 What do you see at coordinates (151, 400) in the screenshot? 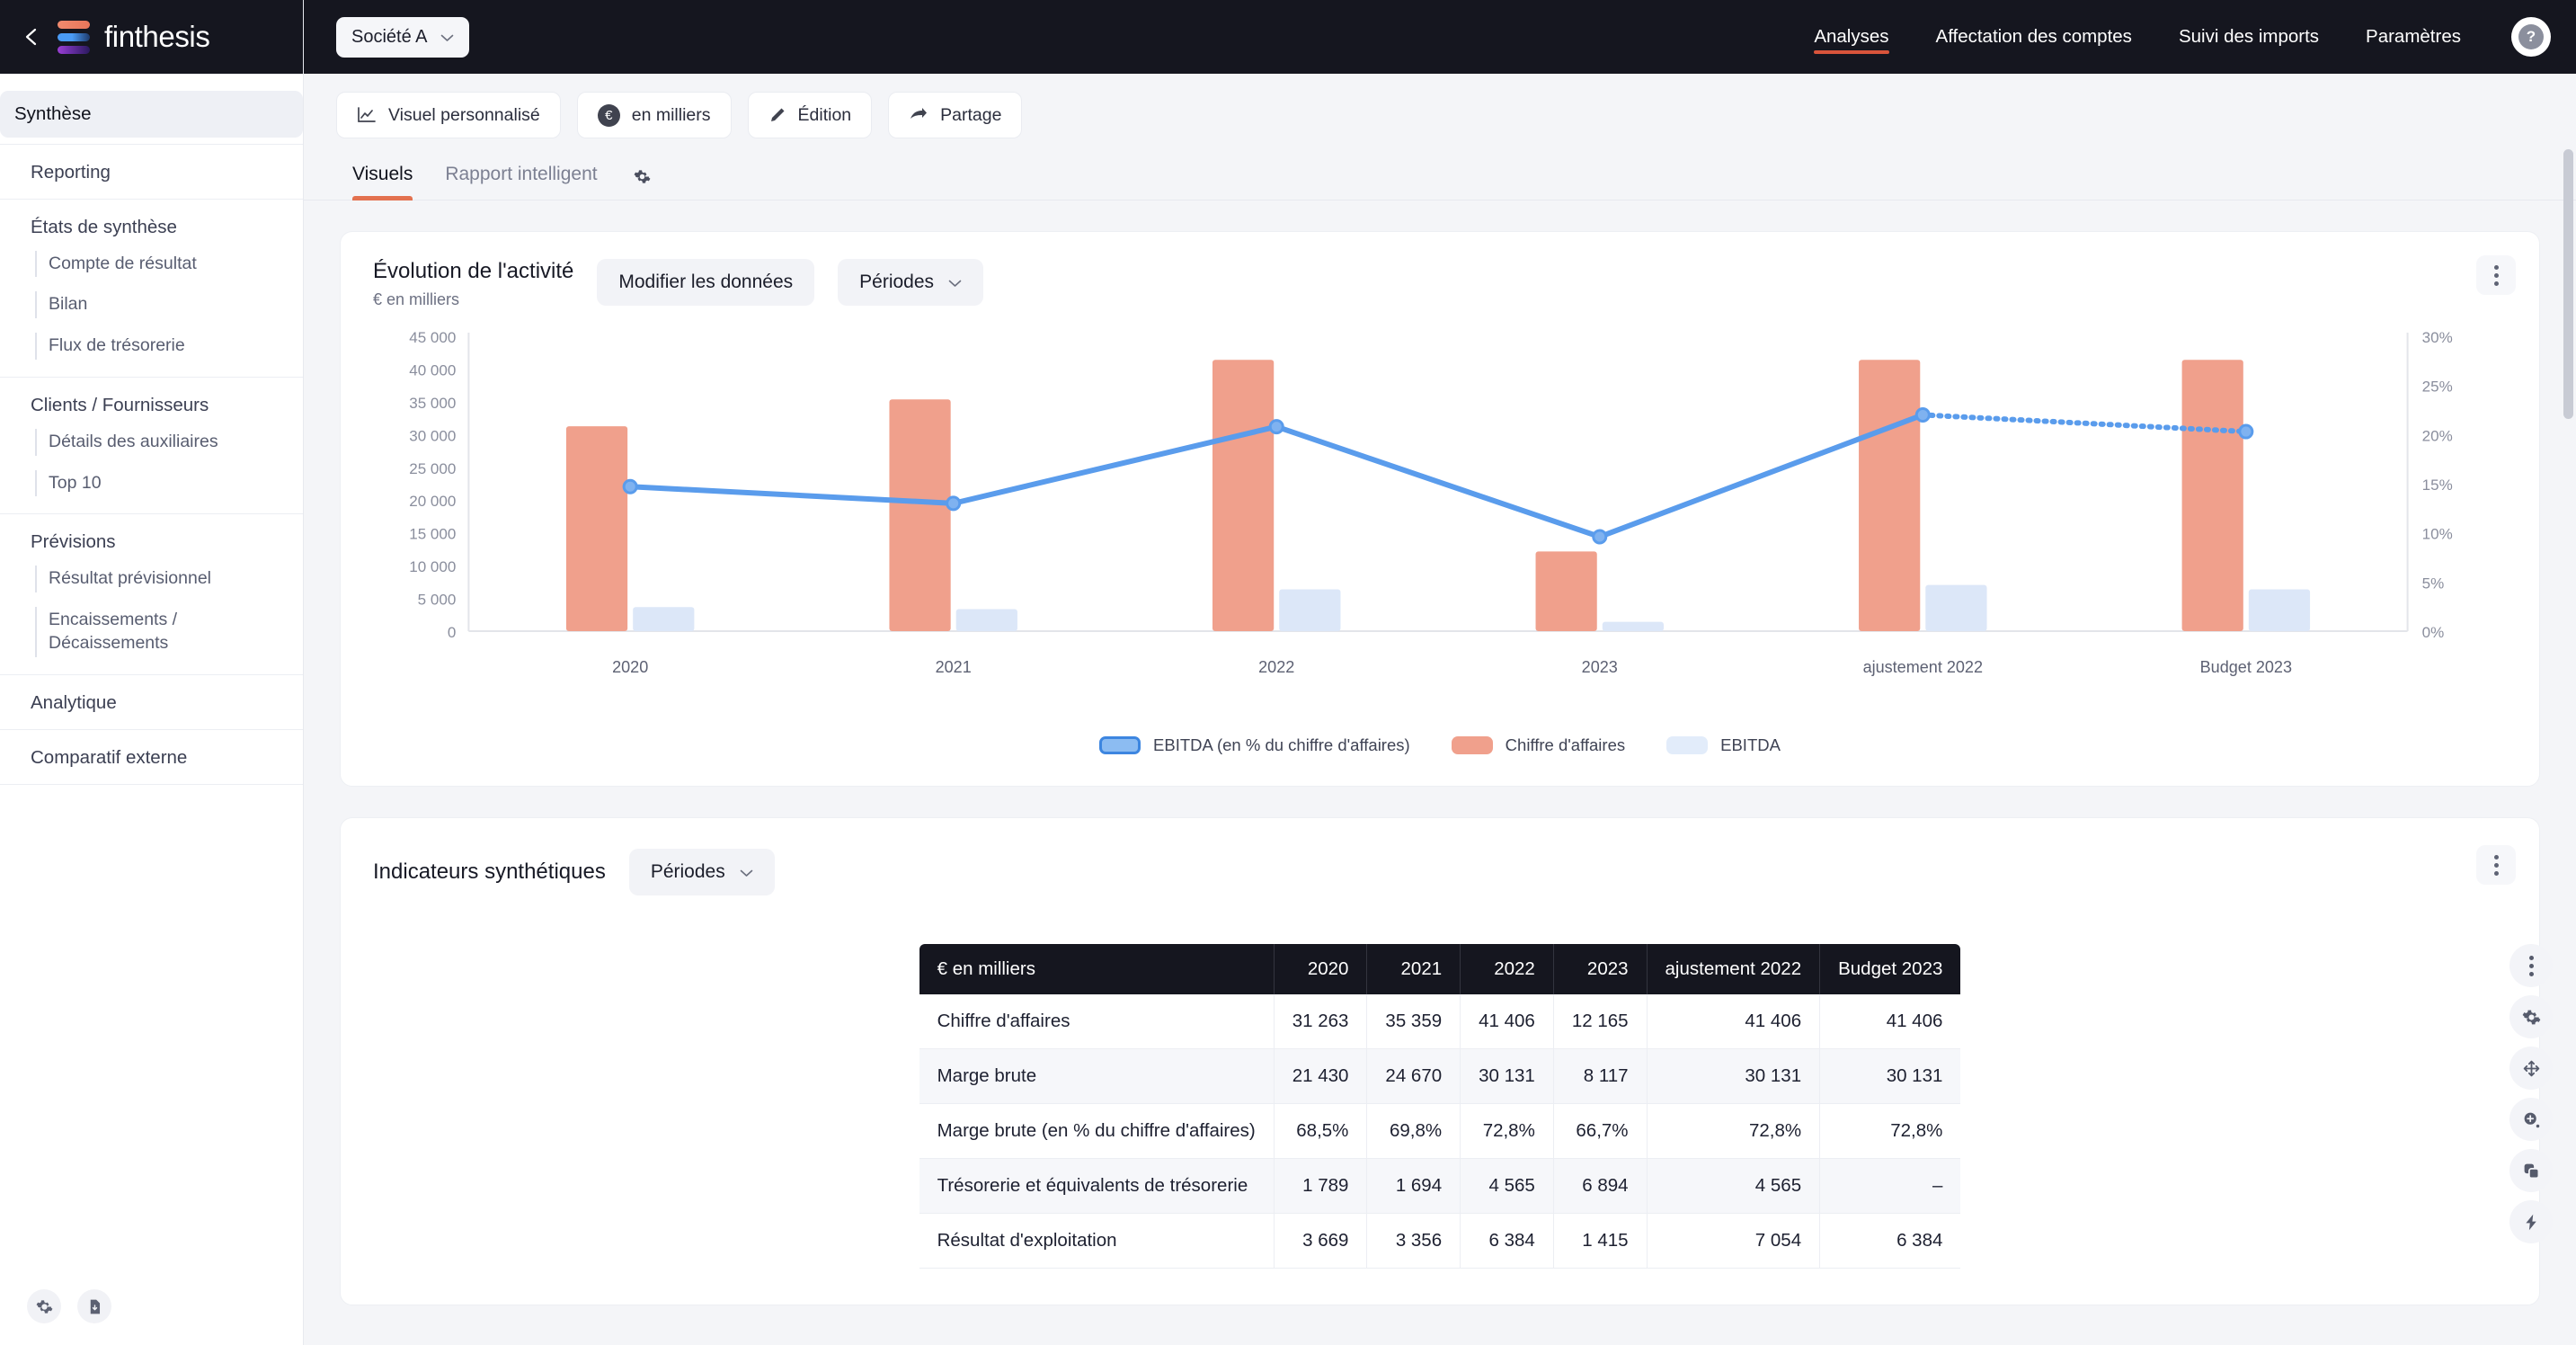
I see `sidebar-category-clients-fournisseurs: Clients / Fournisseurs` at bounding box center [151, 400].